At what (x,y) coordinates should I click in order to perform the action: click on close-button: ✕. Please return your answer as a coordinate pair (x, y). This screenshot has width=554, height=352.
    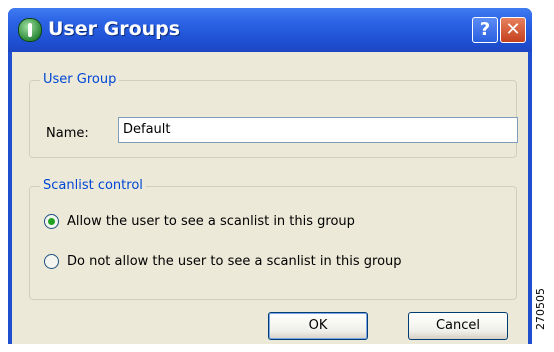
    Looking at the image, I should click on (513, 30).